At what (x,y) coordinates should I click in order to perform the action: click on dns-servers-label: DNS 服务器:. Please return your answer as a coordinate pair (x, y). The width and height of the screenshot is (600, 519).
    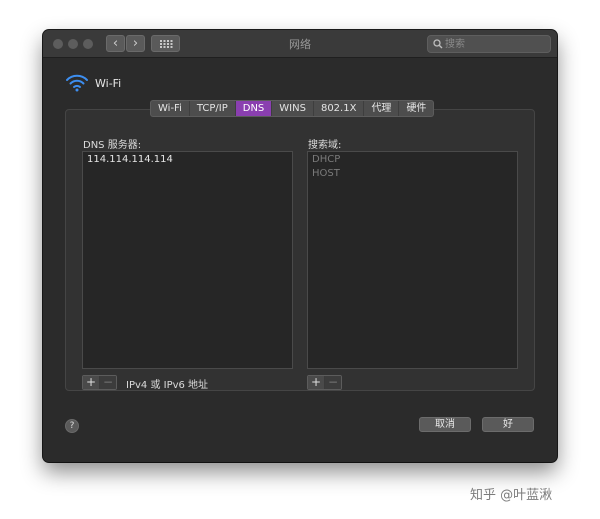
    Looking at the image, I should click on (112, 145).